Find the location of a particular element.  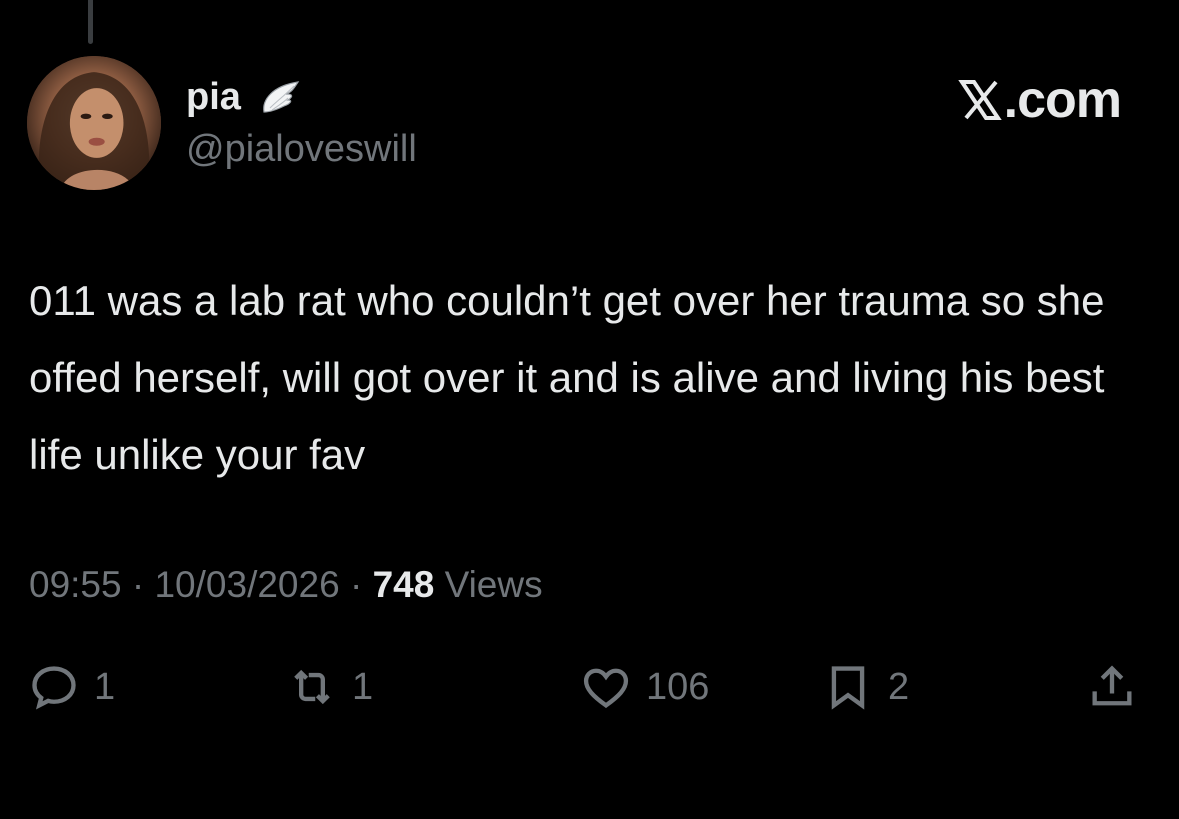

share-icon is located at coordinates (1112, 685).